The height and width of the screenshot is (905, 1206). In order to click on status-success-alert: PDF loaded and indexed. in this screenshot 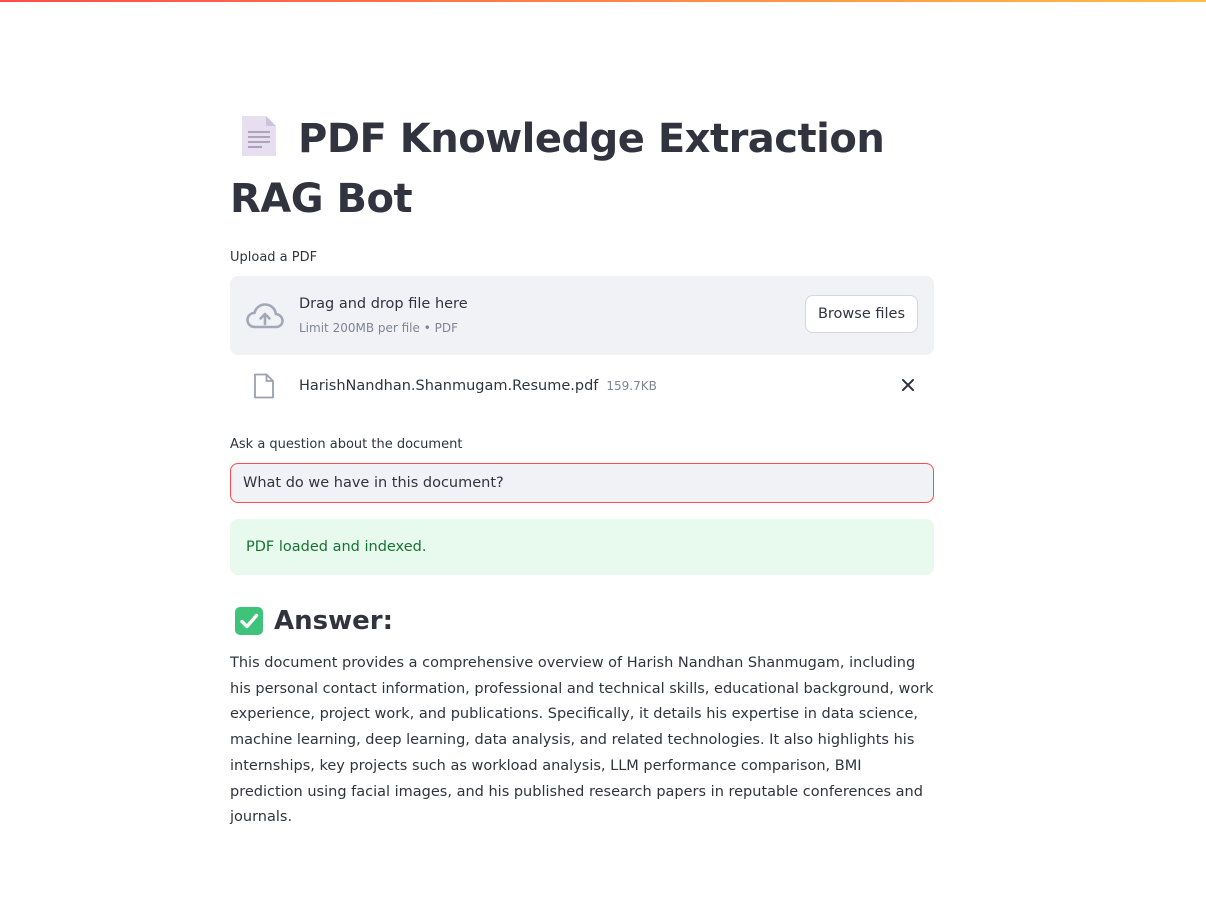, I will do `click(582, 547)`.